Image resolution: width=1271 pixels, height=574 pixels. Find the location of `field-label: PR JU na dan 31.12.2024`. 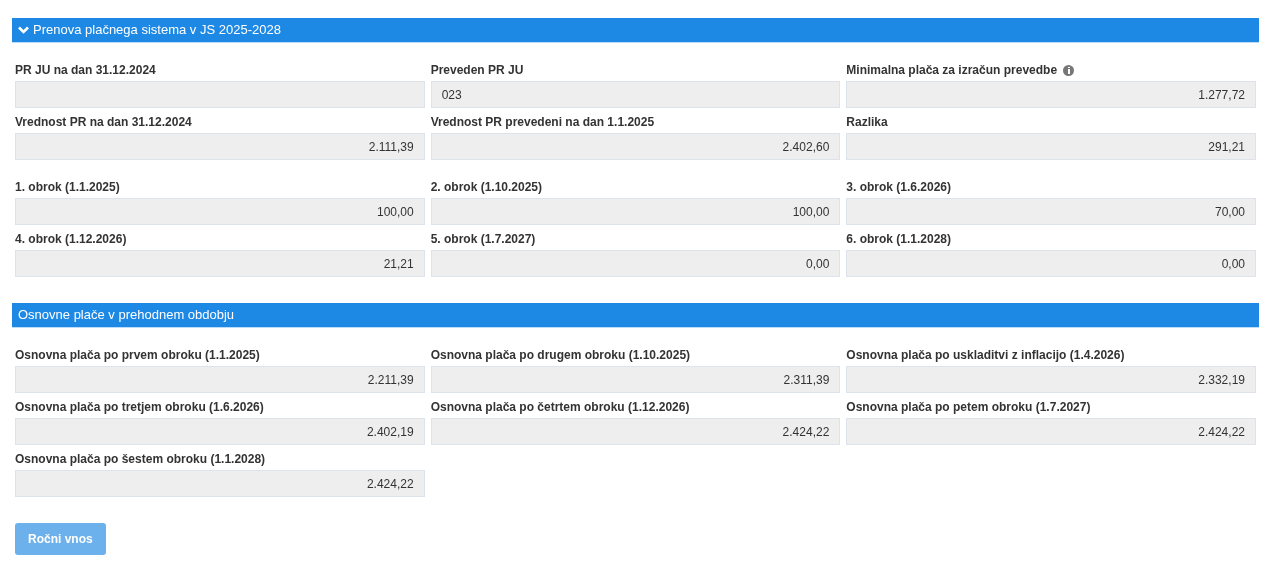

field-label: PR JU na dan 31.12.2024 is located at coordinates (85, 70).